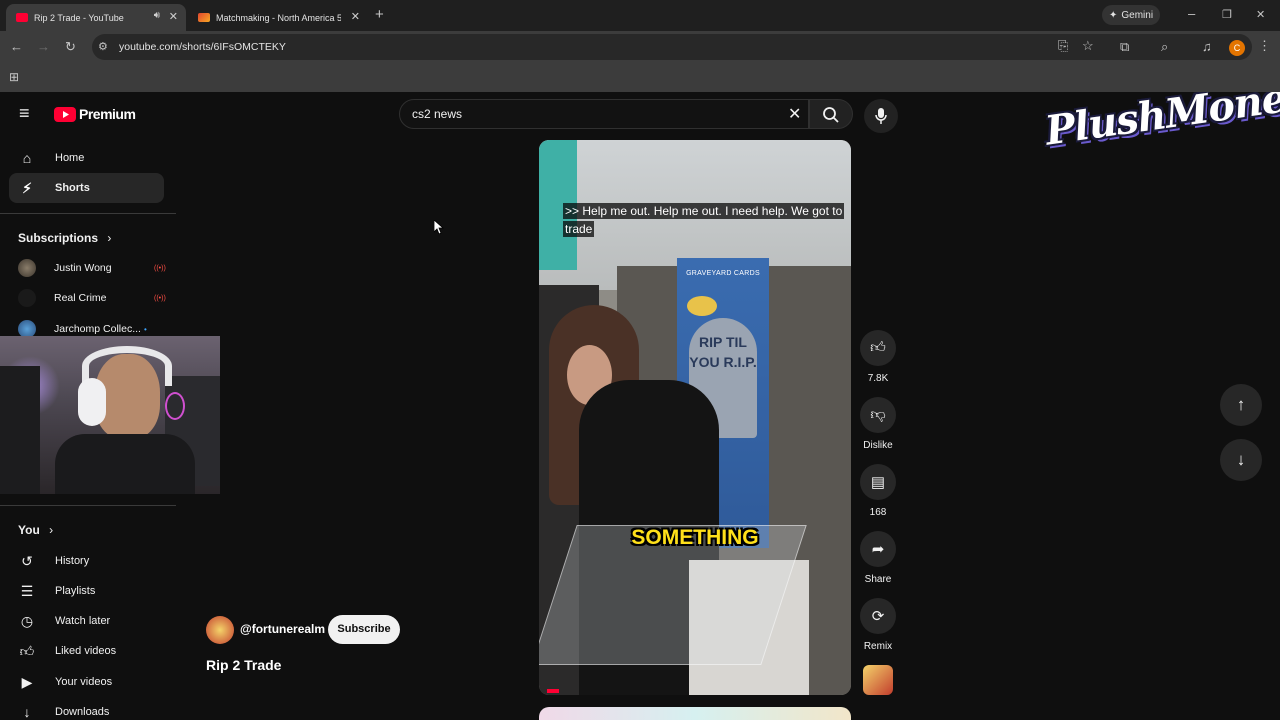  Describe the element at coordinates (110, 415) in the screenshot. I see `streamer-webcam-overlay` at that location.